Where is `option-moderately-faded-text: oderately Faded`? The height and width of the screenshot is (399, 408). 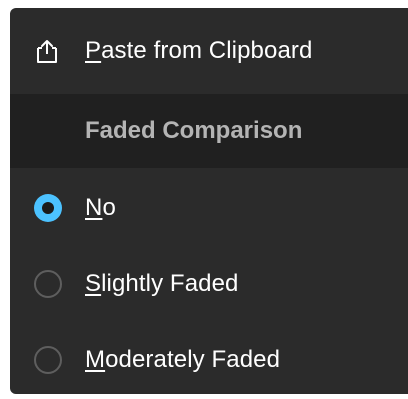 option-moderately-faded-text: oderately Faded is located at coordinates (193, 359).